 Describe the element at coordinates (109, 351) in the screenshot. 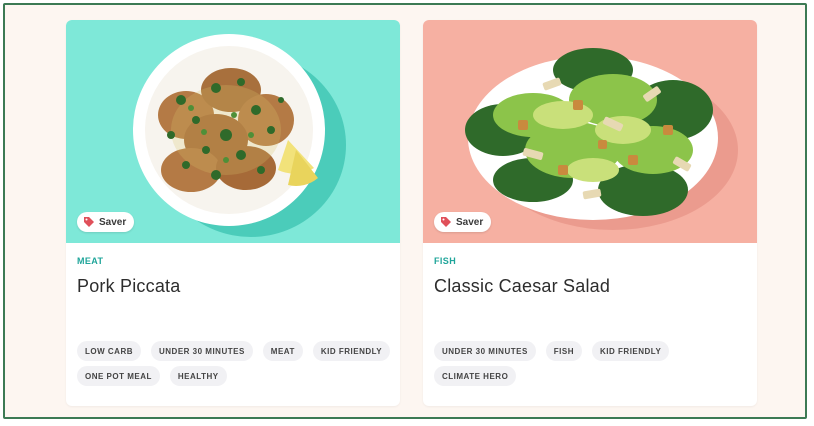

I see `tag-chip: LOW CARB` at that location.